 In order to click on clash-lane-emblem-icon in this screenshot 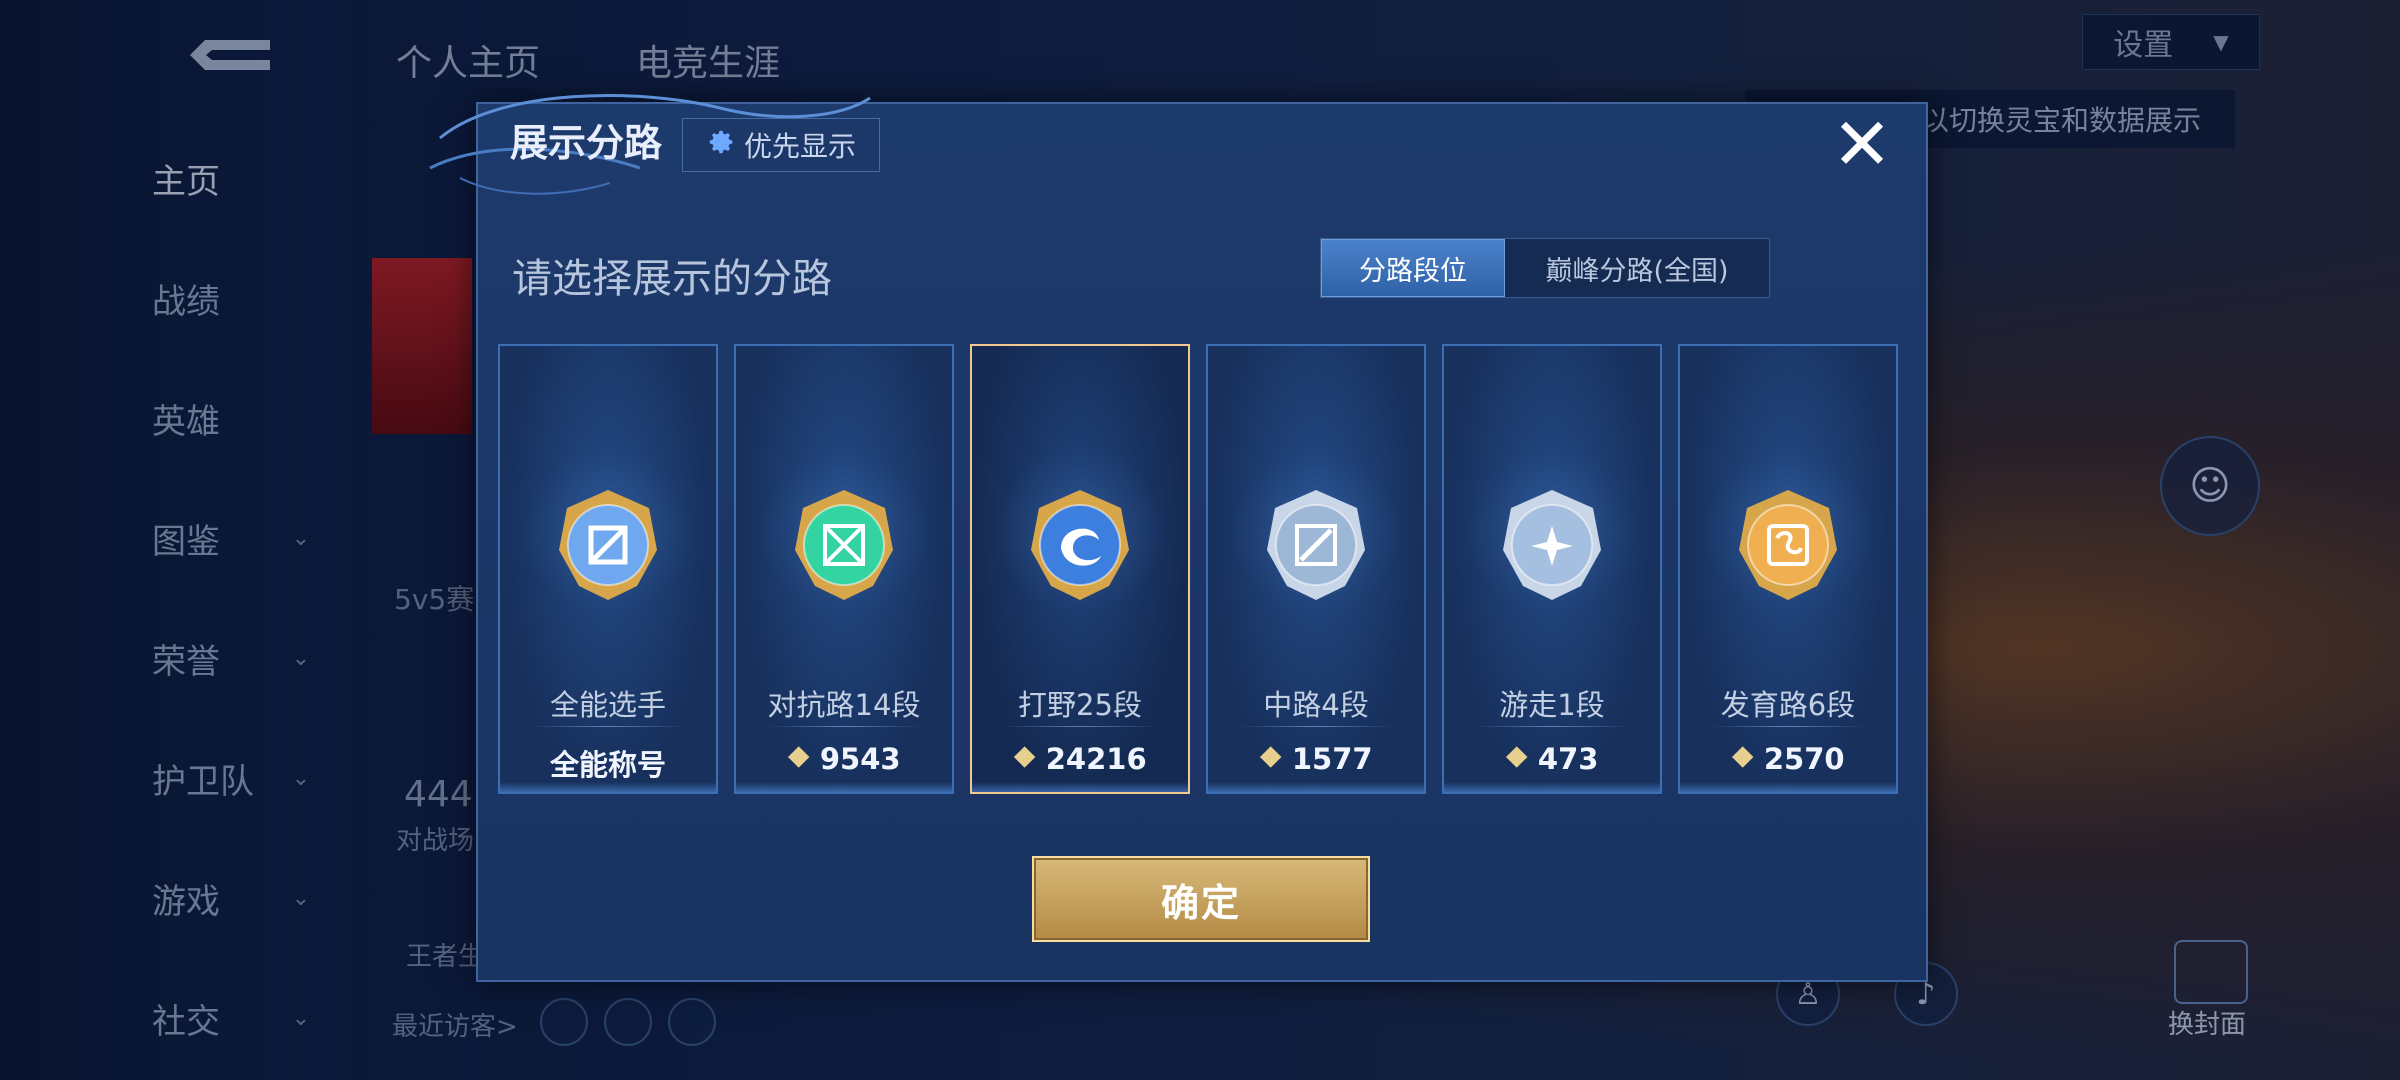, I will do `click(844, 545)`.